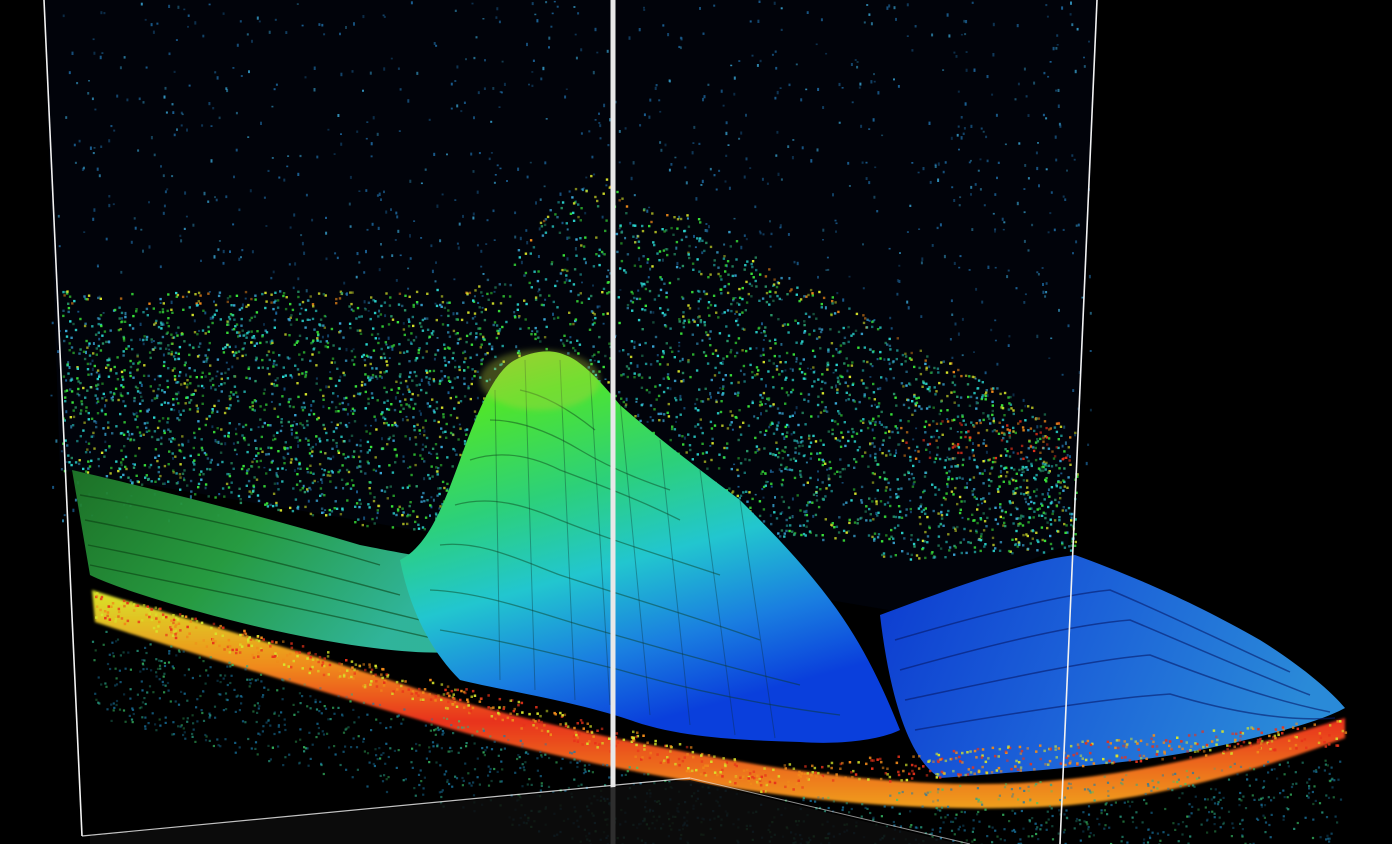  Describe the element at coordinates (540, 380) in the screenshot. I see `peak-highlight` at that location.